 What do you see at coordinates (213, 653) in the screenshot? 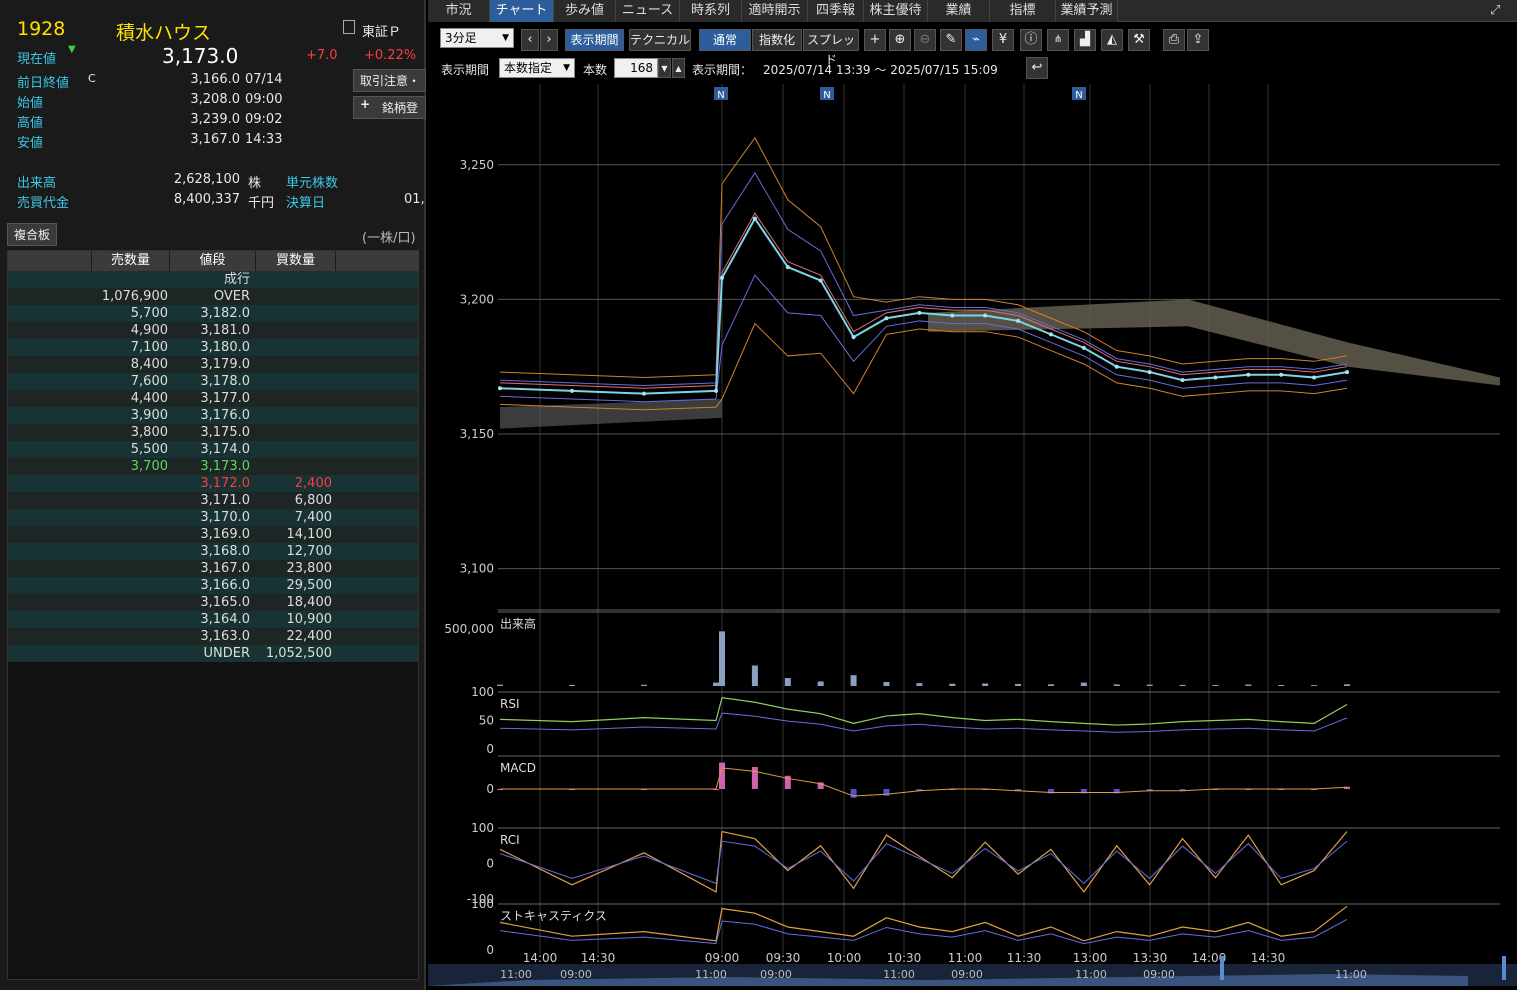
I see `board-row: UNDER 1,052,500` at bounding box center [213, 653].